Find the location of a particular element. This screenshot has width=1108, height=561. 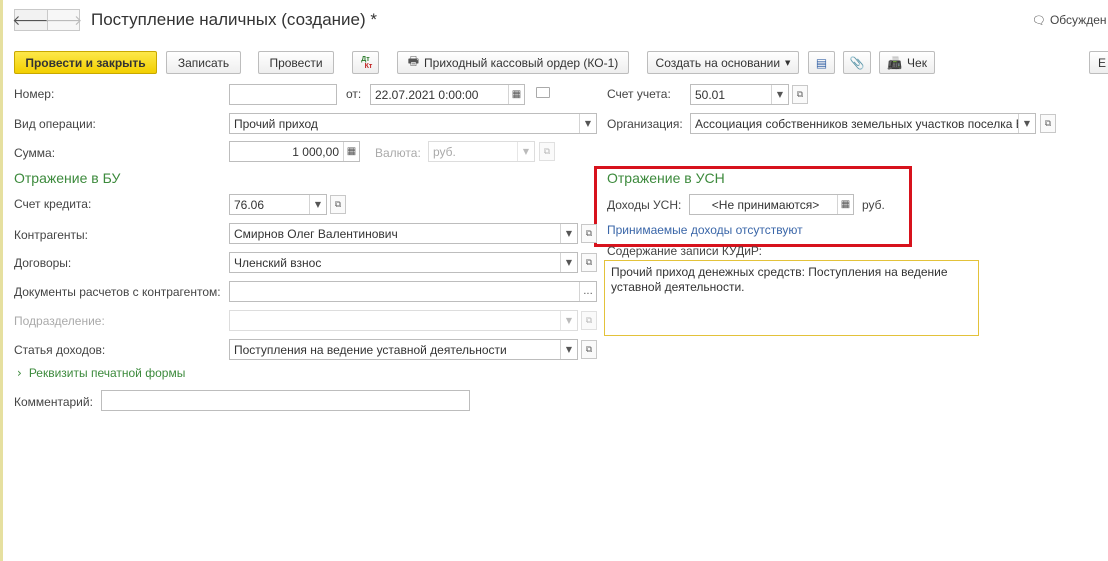

arrow-right-icon: 🡒 is located at coordinates (63, 20).